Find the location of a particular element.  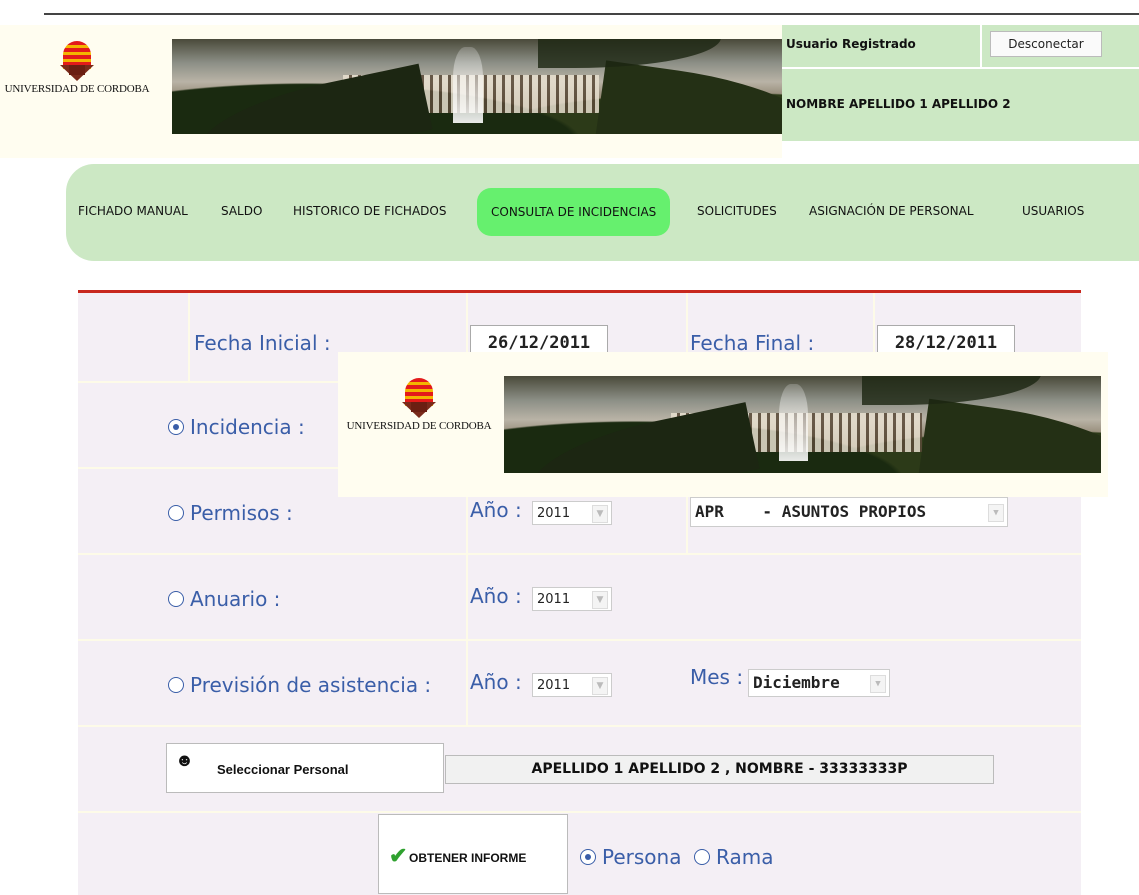

top-divider is located at coordinates (591, 14).